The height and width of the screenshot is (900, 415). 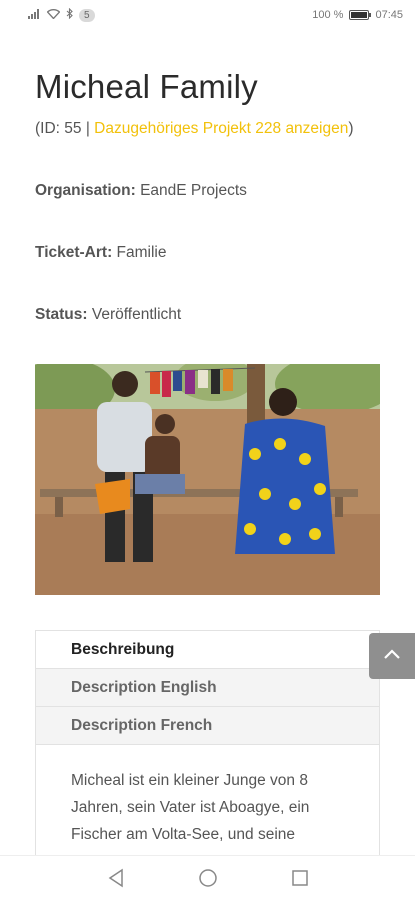 What do you see at coordinates (207, 650) in the screenshot?
I see `tab-beschreibung: Beschreibung` at bounding box center [207, 650].